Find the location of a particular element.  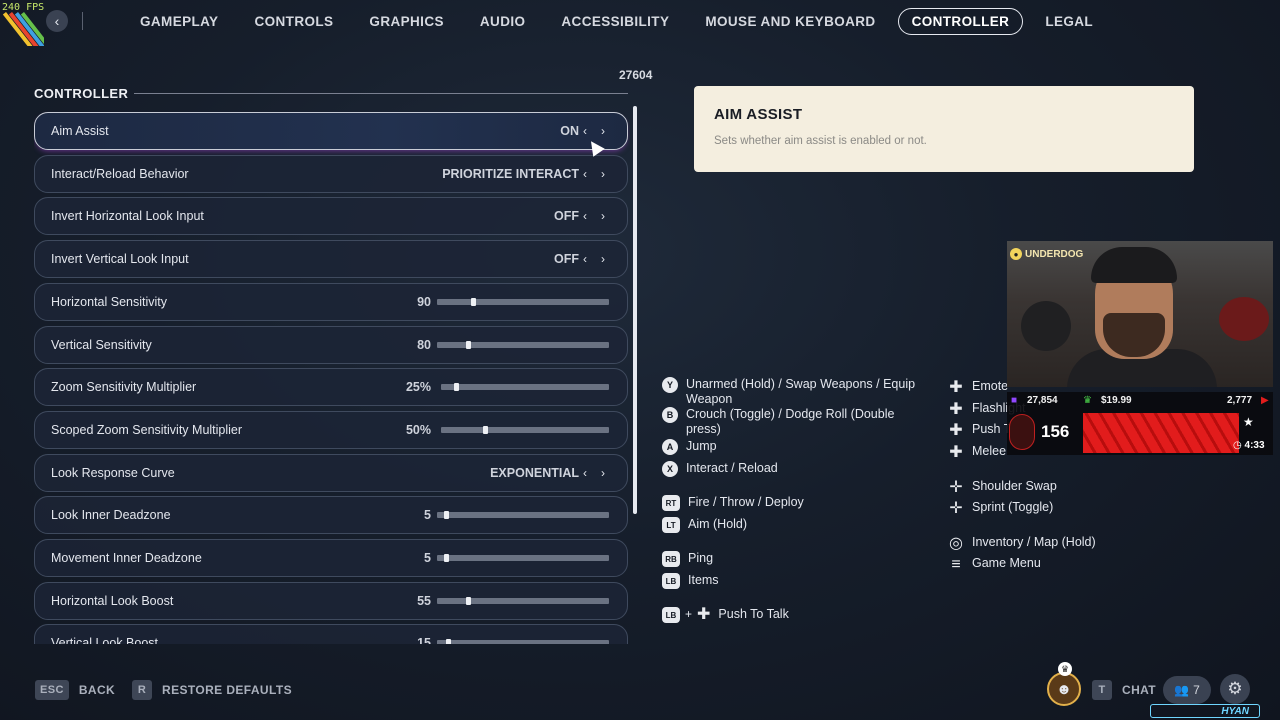

binding-action: Emote is located at coordinates (990, 386).